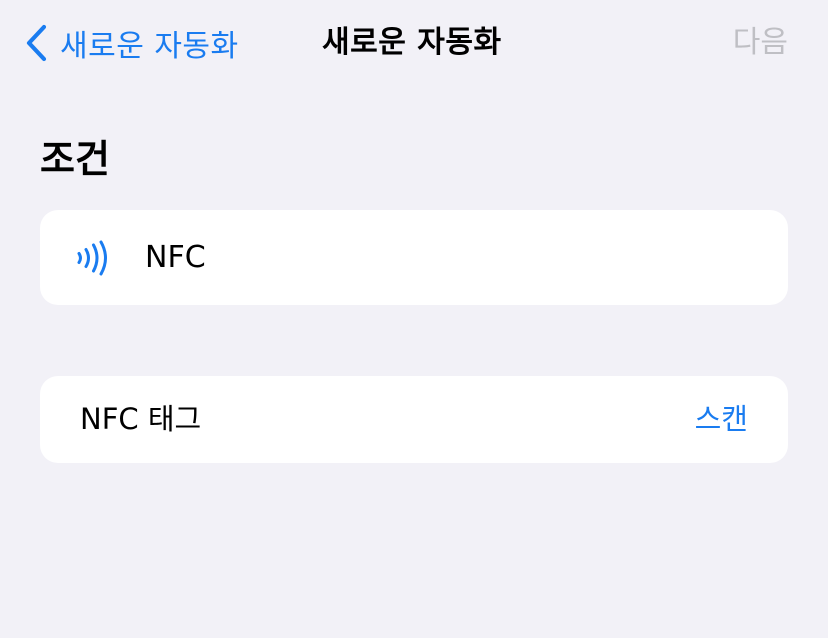 This screenshot has height=638, width=828. What do you see at coordinates (760, 43) in the screenshot?
I see `next-button: 다음` at bounding box center [760, 43].